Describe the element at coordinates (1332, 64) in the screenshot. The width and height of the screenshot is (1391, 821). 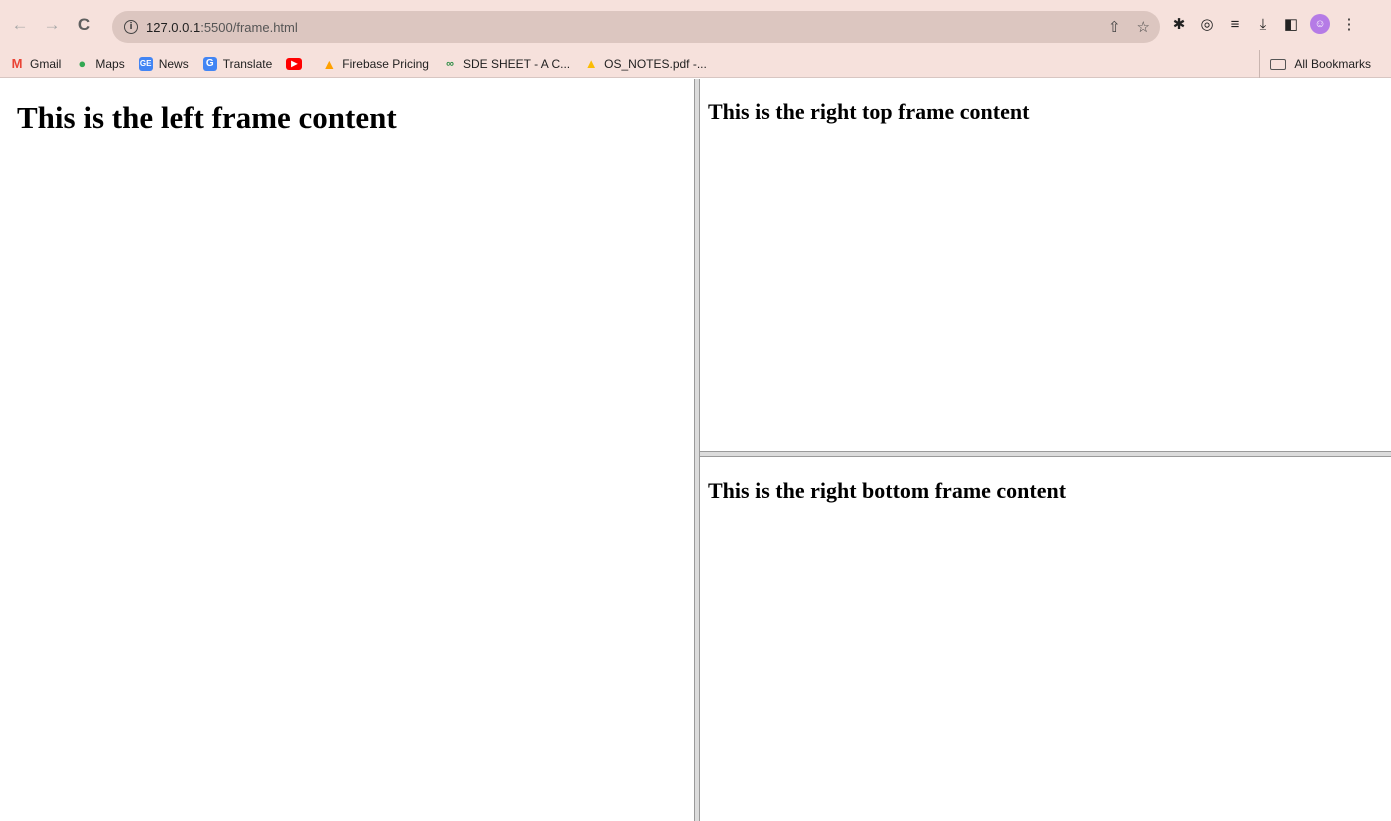
I see `all-bookmarks-label: All Bookmarks` at that location.